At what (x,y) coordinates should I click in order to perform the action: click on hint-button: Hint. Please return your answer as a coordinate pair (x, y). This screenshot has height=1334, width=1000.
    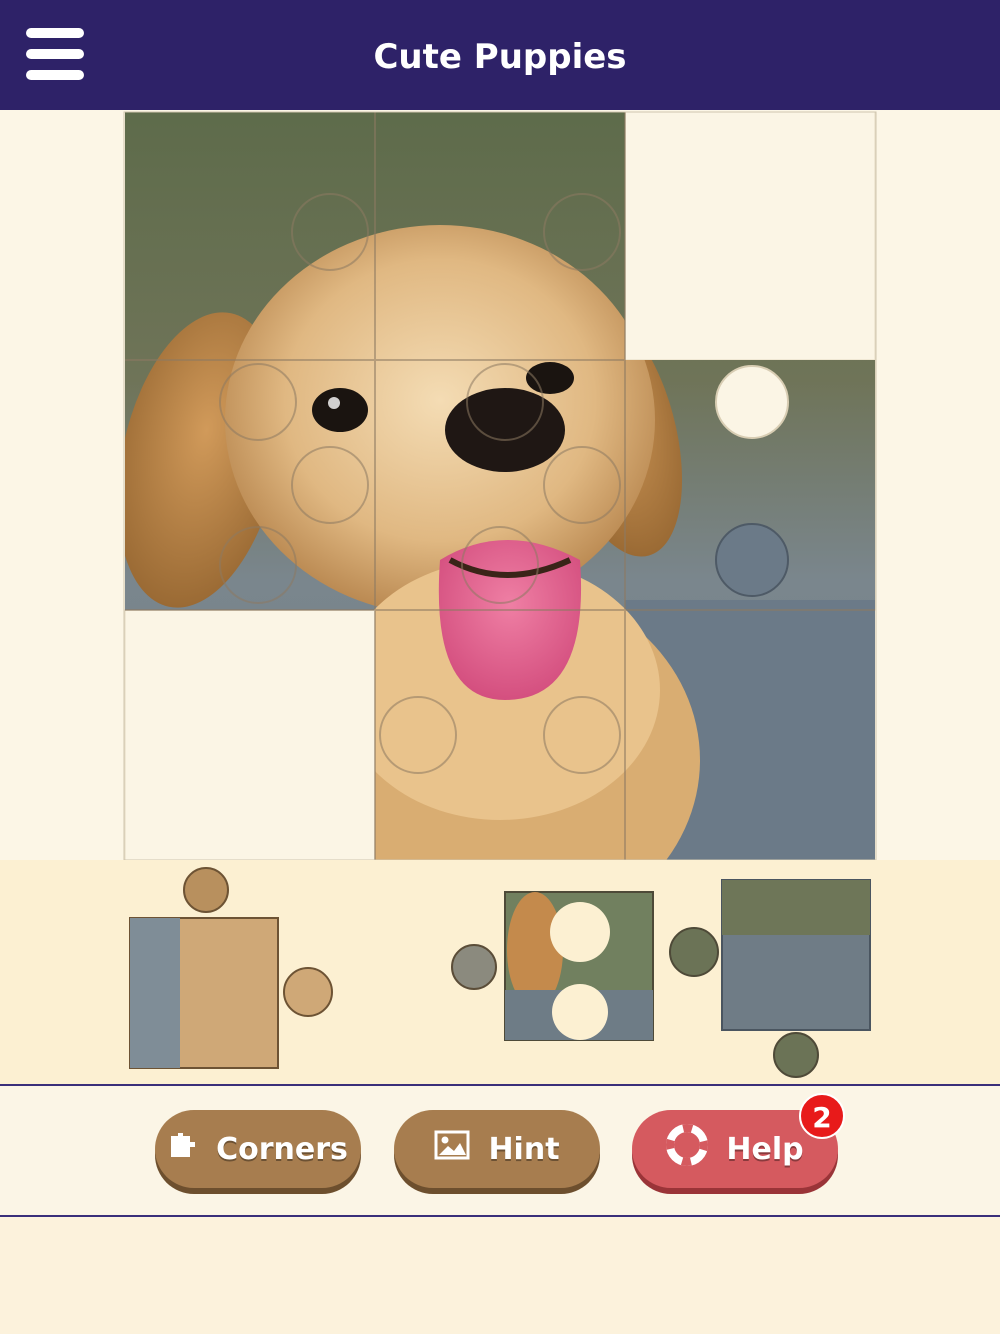
    Looking at the image, I should click on (497, 1149).